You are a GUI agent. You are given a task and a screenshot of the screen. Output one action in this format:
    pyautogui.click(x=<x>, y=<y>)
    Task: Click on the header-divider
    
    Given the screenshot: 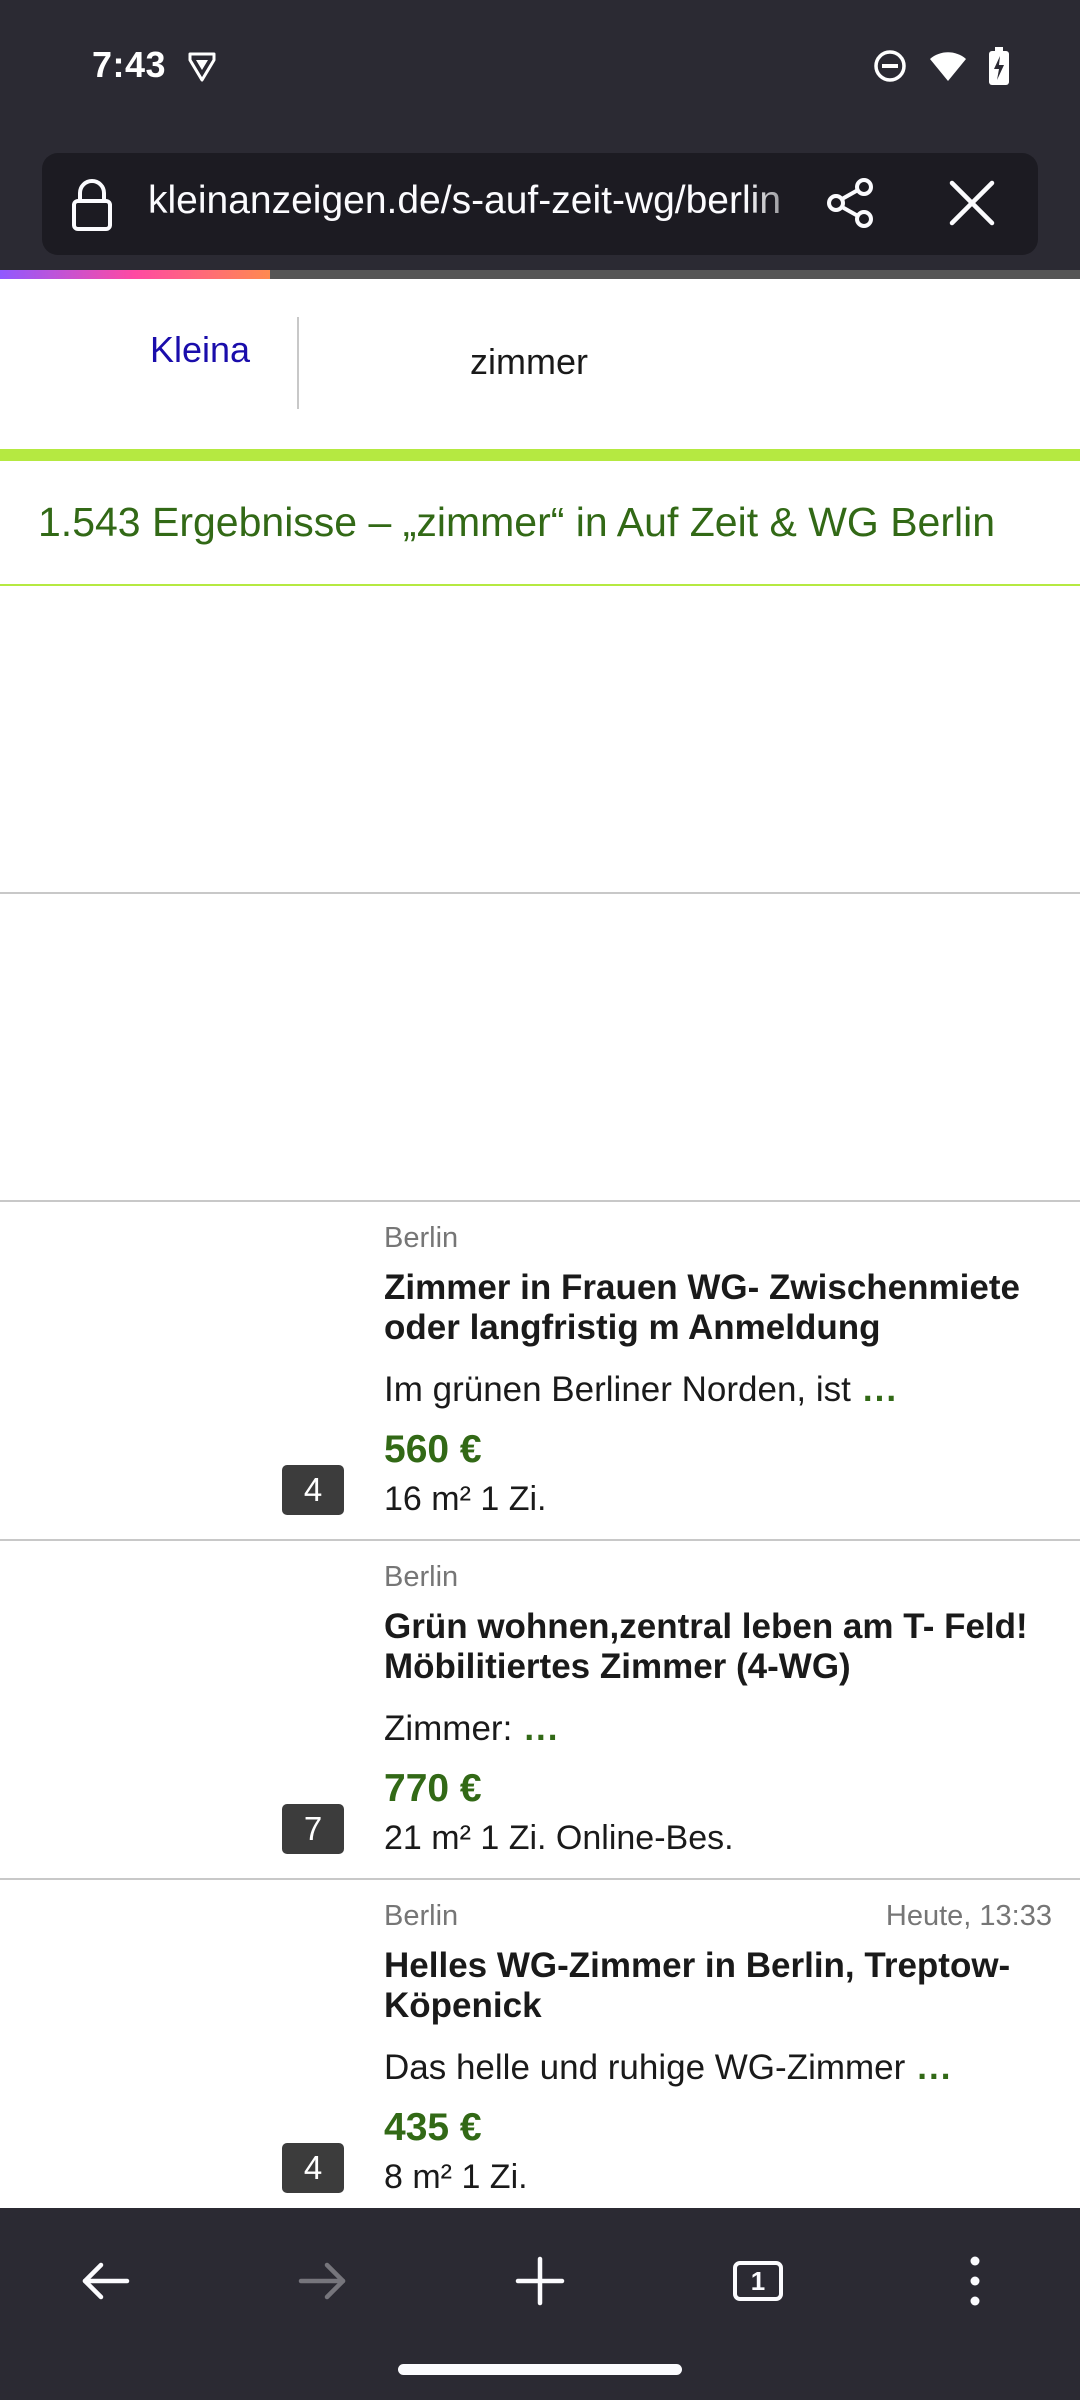 What is the action you would take?
    pyautogui.click(x=298, y=363)
    